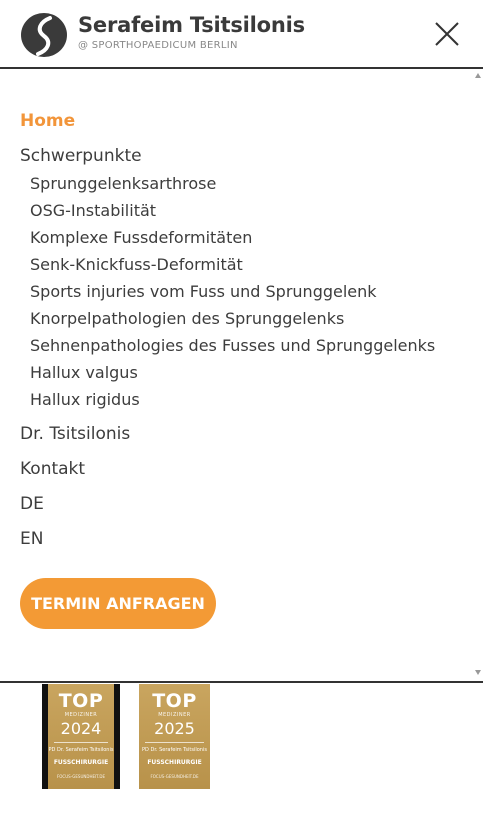 The width and height of the screenshot is (483, 834). What do you see at coordinates (85, 399) in the screenshot?
I see `sub-item-hallux-rigidus: Hallux rigidus` at bounding box center [85, 399].